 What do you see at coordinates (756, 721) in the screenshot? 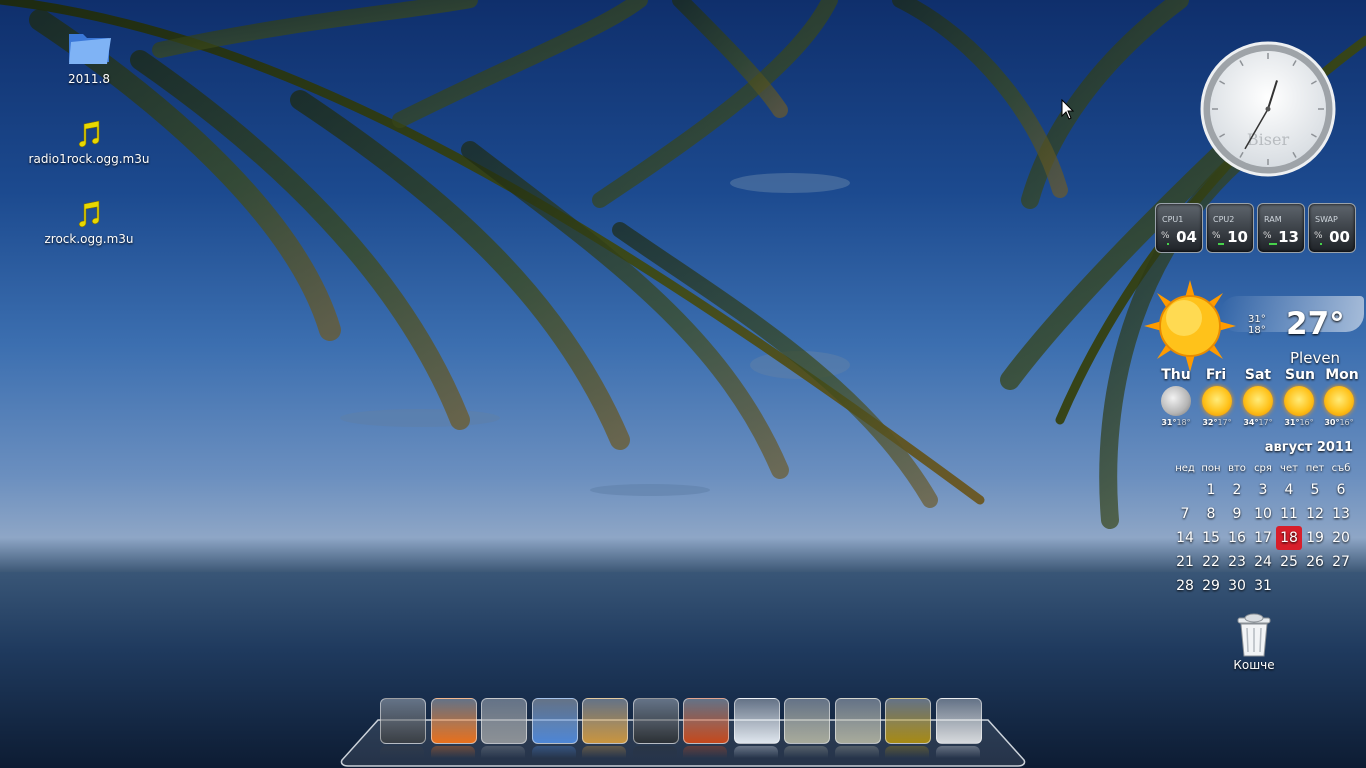
I see `system-monitor-icon` at bounding box center [756, 721].